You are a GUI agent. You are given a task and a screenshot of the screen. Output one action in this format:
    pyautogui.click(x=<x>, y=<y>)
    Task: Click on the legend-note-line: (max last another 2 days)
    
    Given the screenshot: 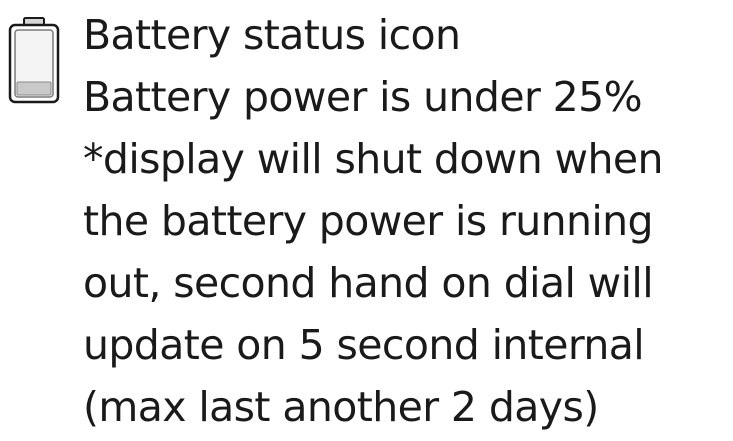 What is the action you would take?
    pyautogui.click(x=341, y=407)
    